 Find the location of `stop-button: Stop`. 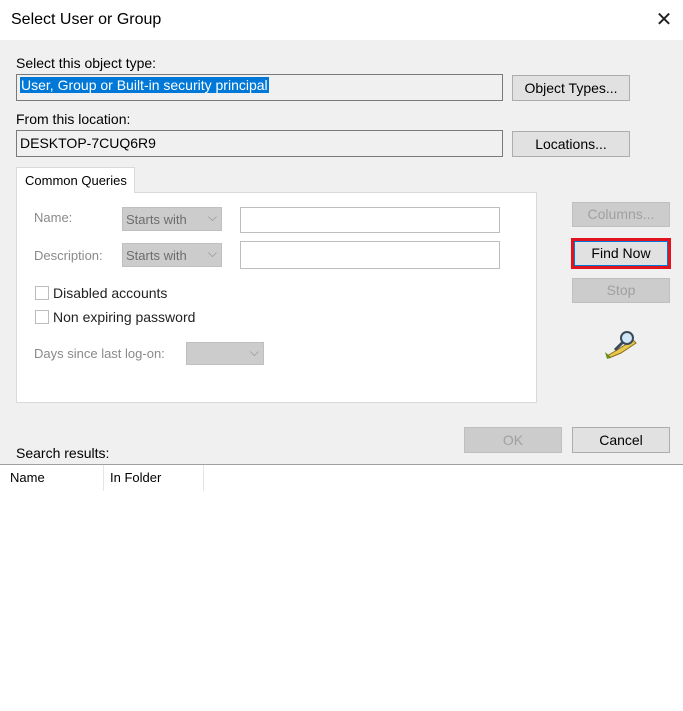

stop-button: Stop is located at coordinates (621, 290).